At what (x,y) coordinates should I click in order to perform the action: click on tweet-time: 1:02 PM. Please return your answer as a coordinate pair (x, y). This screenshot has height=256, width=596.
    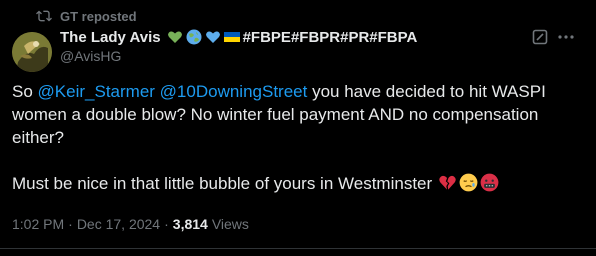
    Looking at the image, I should click on (38, 224).